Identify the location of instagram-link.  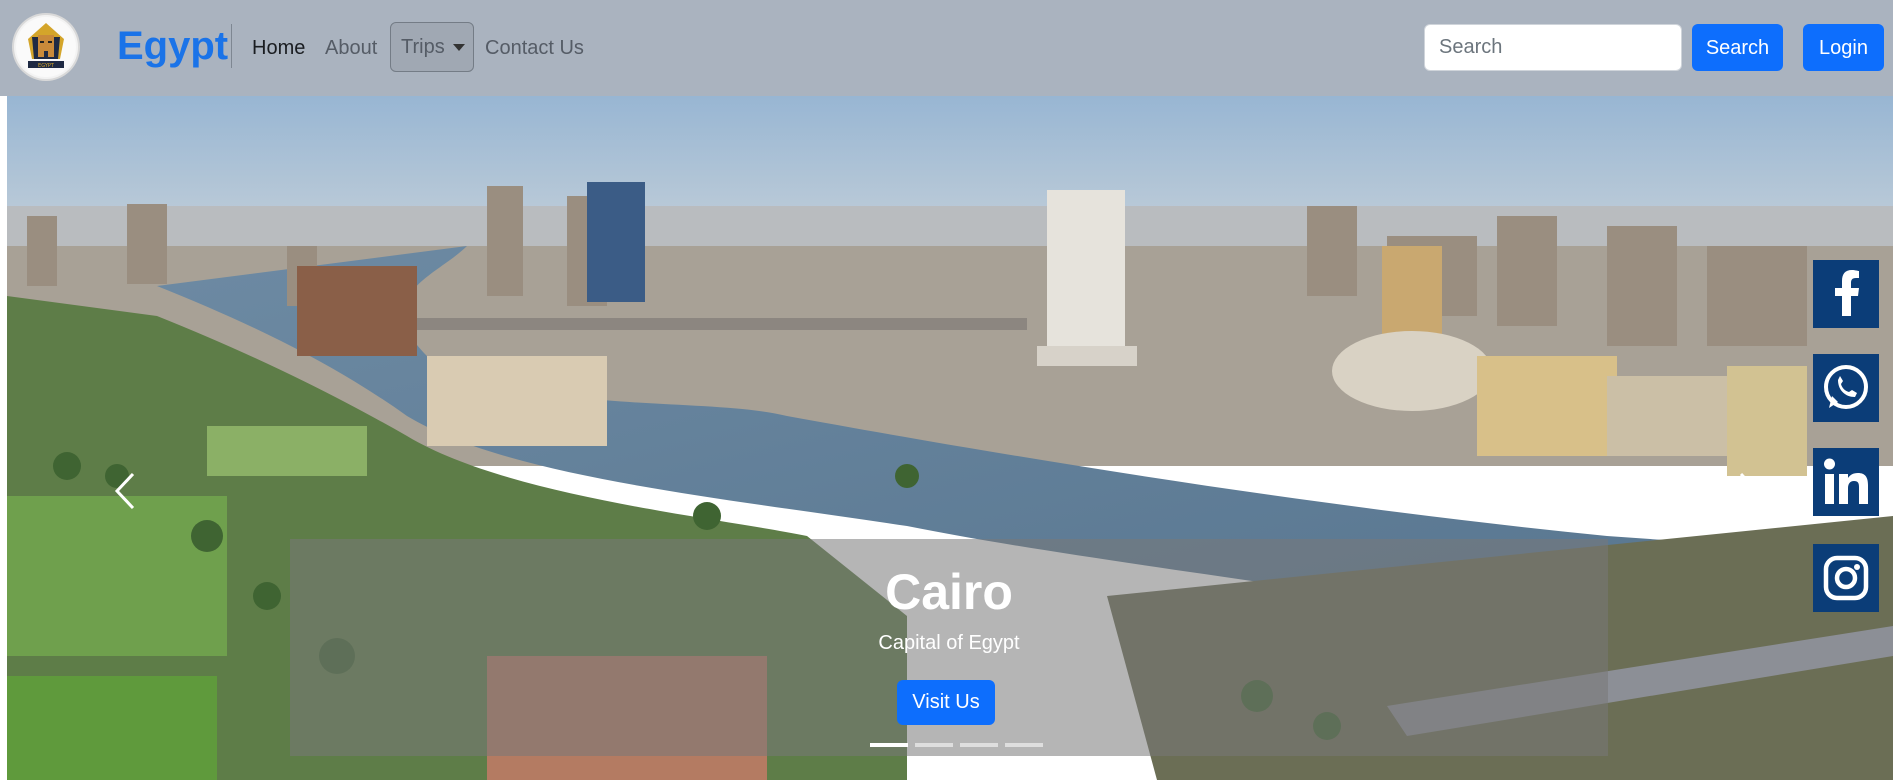
(1846, 578).